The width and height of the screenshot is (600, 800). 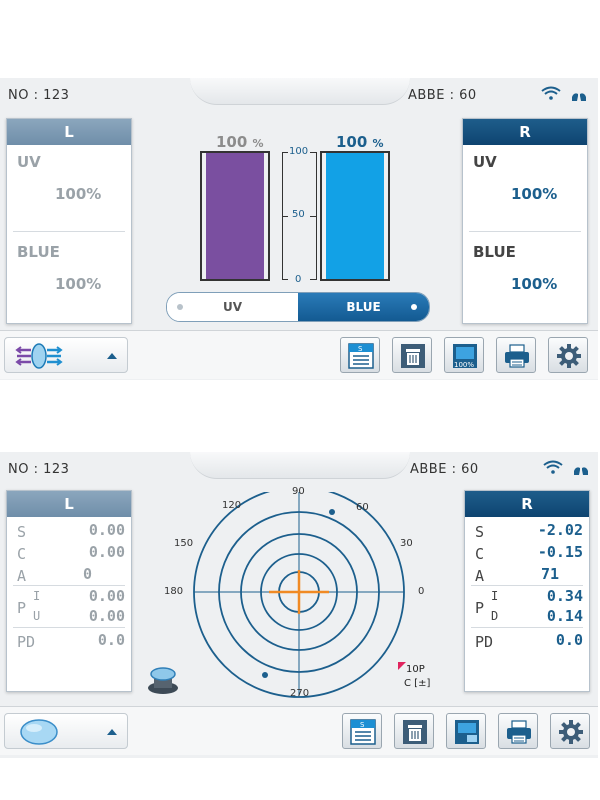 I want to click on save-sheet-button: S, so click(x=360, y=355).